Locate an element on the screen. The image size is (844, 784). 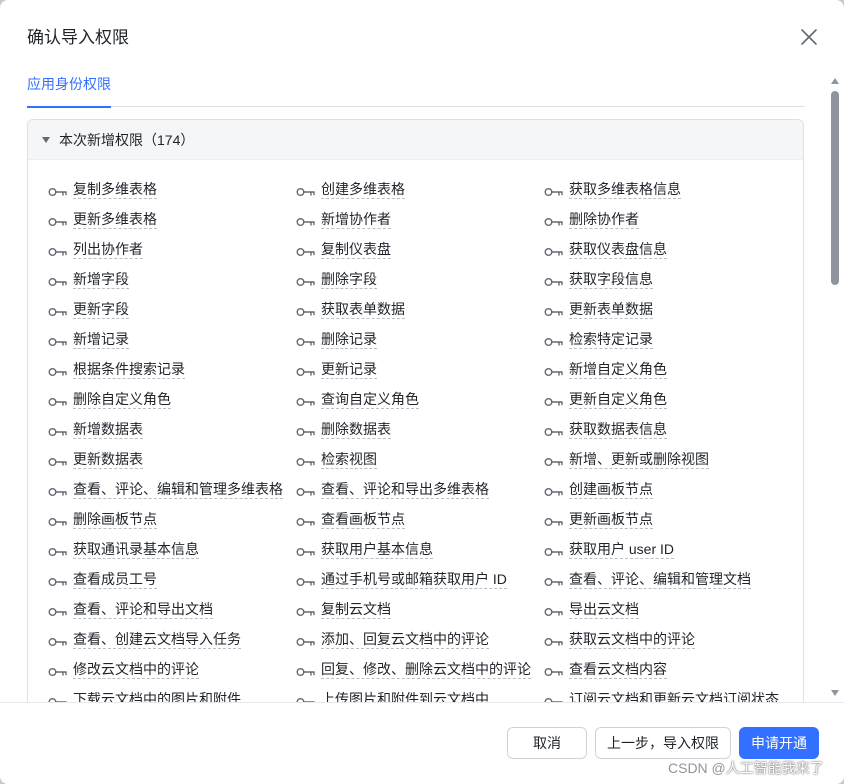
permission-item: 回复、修改、删除云文档中的评论 is located at coordinates (420, 669).